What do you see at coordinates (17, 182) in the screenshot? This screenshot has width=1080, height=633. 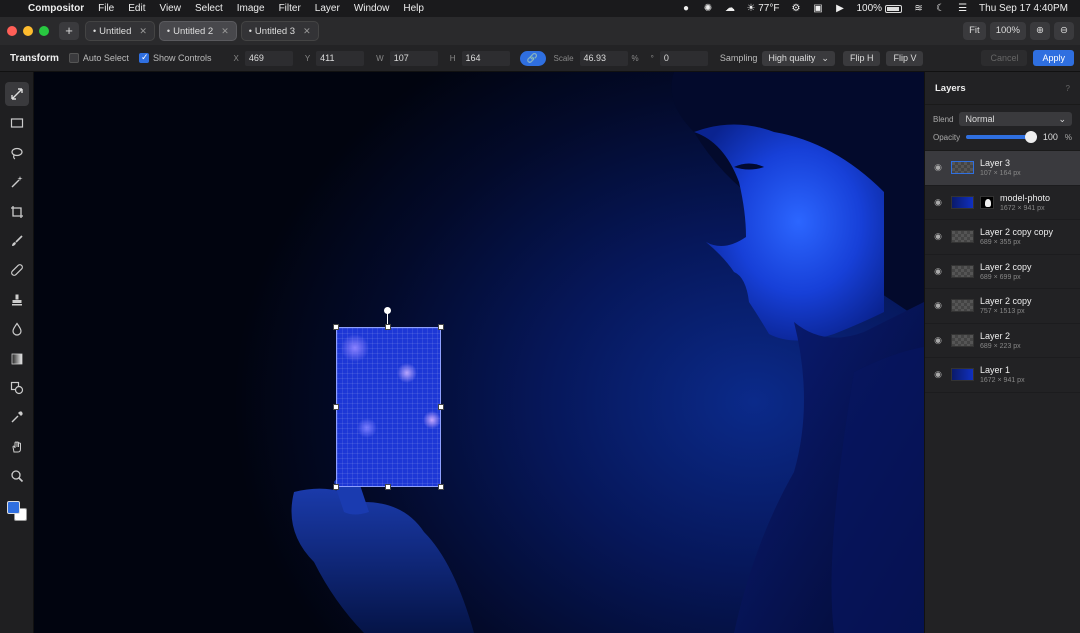 I see `magic-wand-tool-icon` at bounding box center [17, 182].